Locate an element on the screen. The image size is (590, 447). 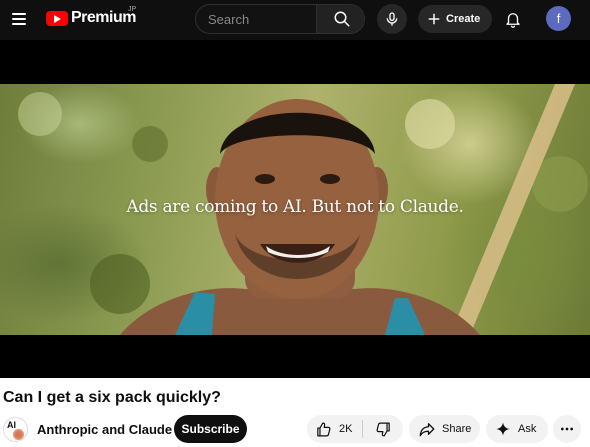
like-button: 2K is located at coordinates (334, 429).